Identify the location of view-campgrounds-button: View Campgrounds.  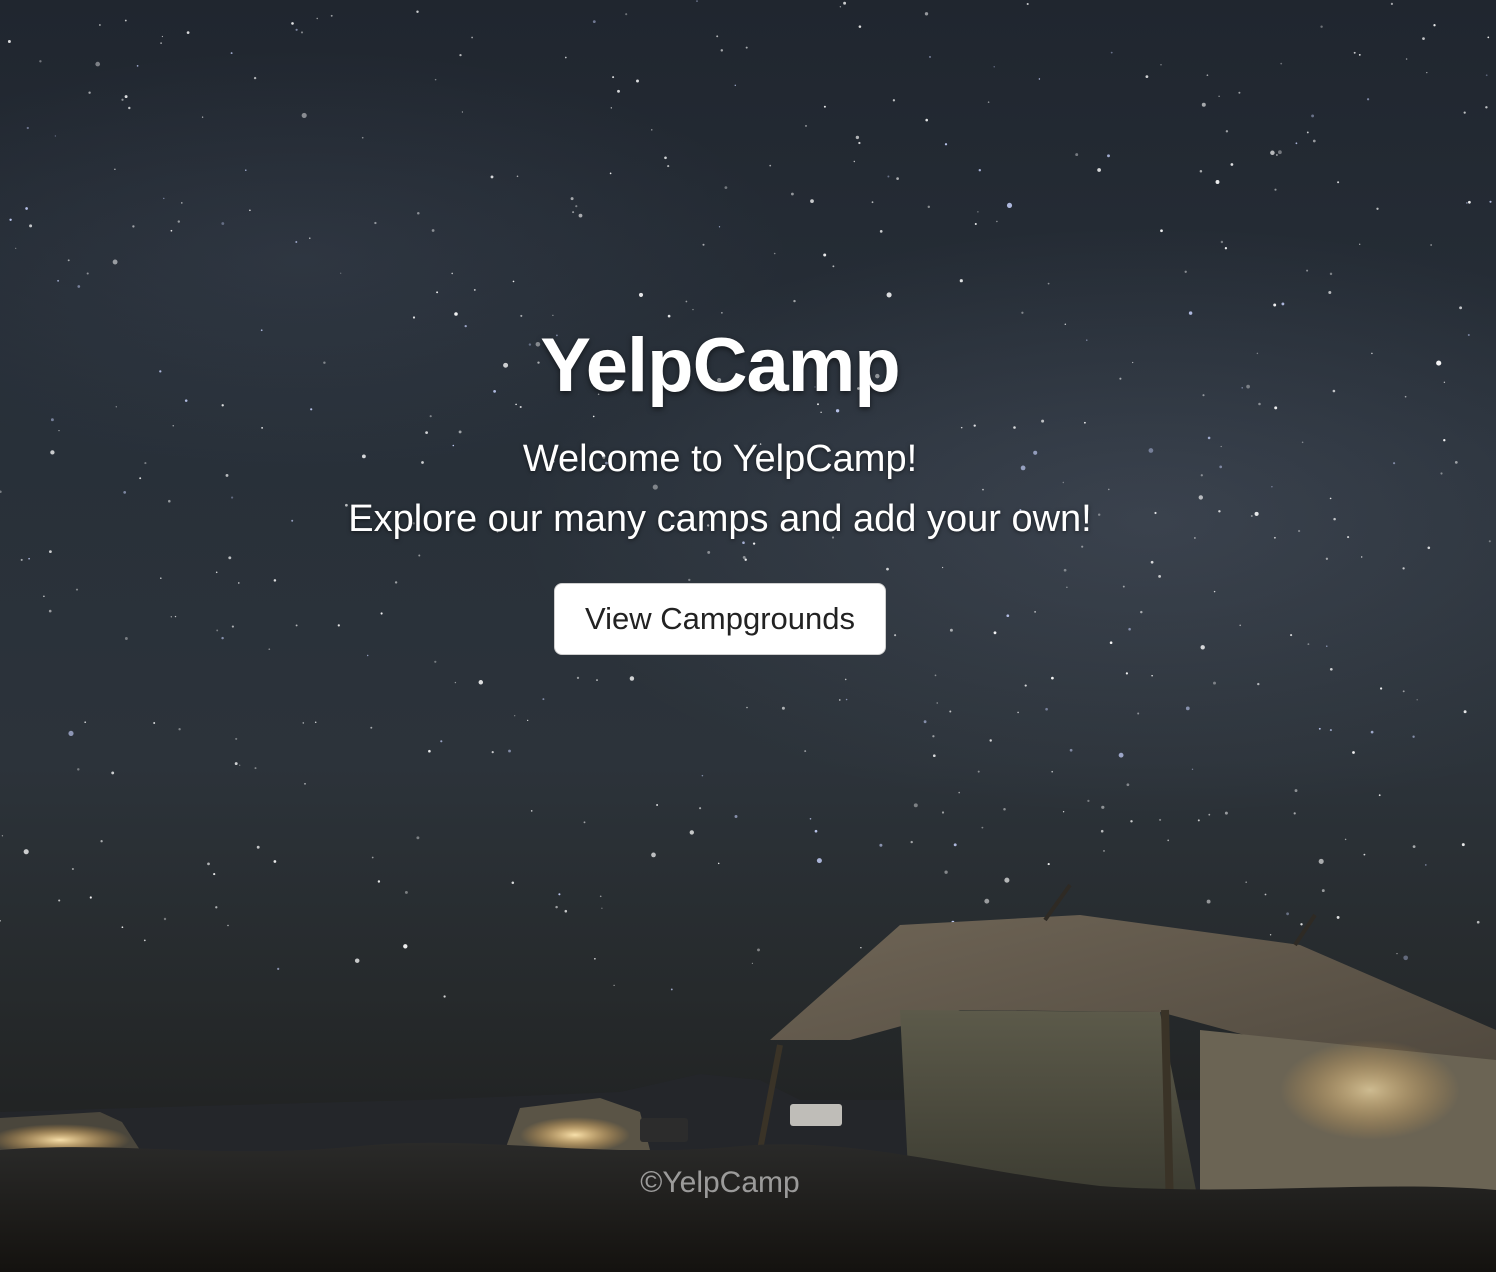
(720, 619).